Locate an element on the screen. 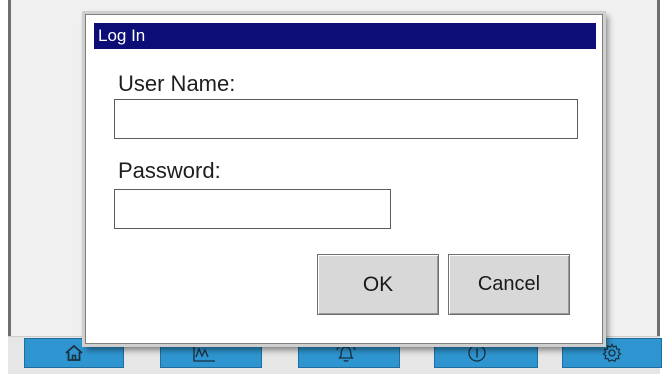  alarm-bell-icon is located at coordinates (346, 353).